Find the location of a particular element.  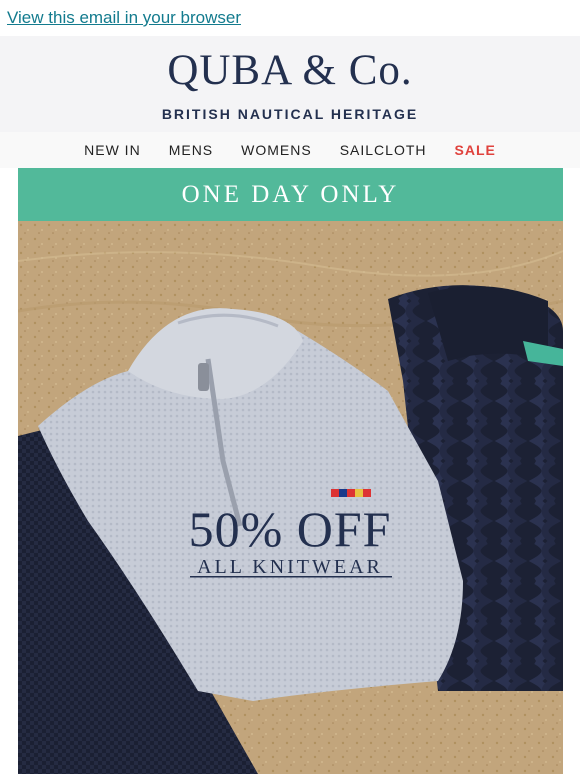

nav-item-sale: SALE is located at coordinates (475, 150).